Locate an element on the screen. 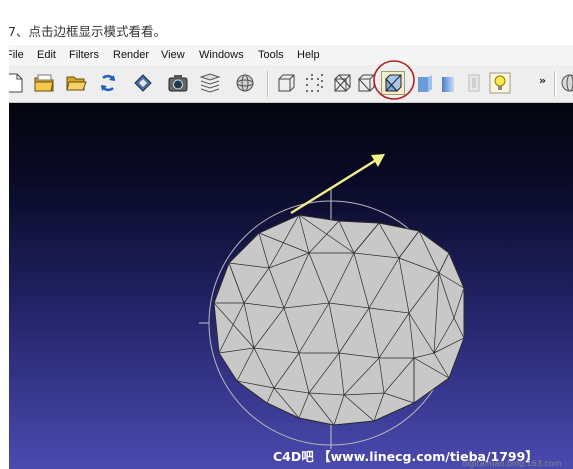 This screenshot has width=573, height=469. menu-filters: Filters is located at coordinates (84, 55).